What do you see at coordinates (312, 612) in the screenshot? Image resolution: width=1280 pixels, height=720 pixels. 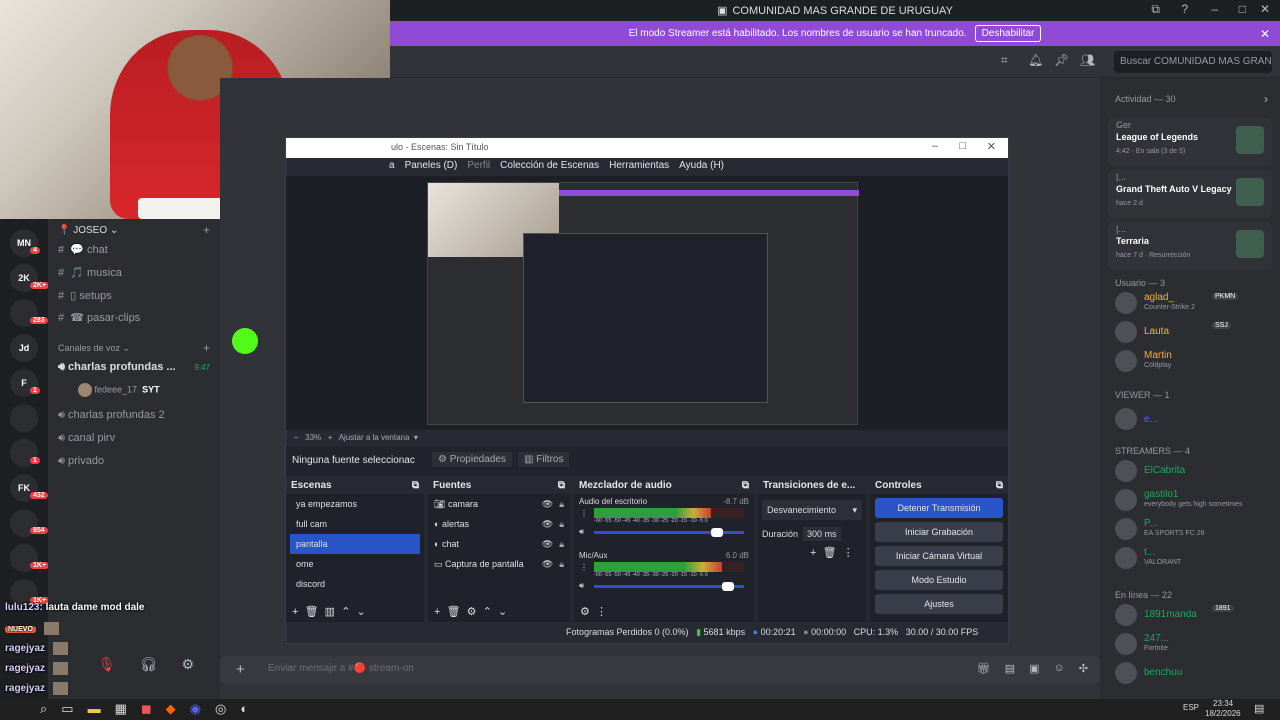 I see `remove-scene-icon: 🗑︎` at bounding box center [312, 612].